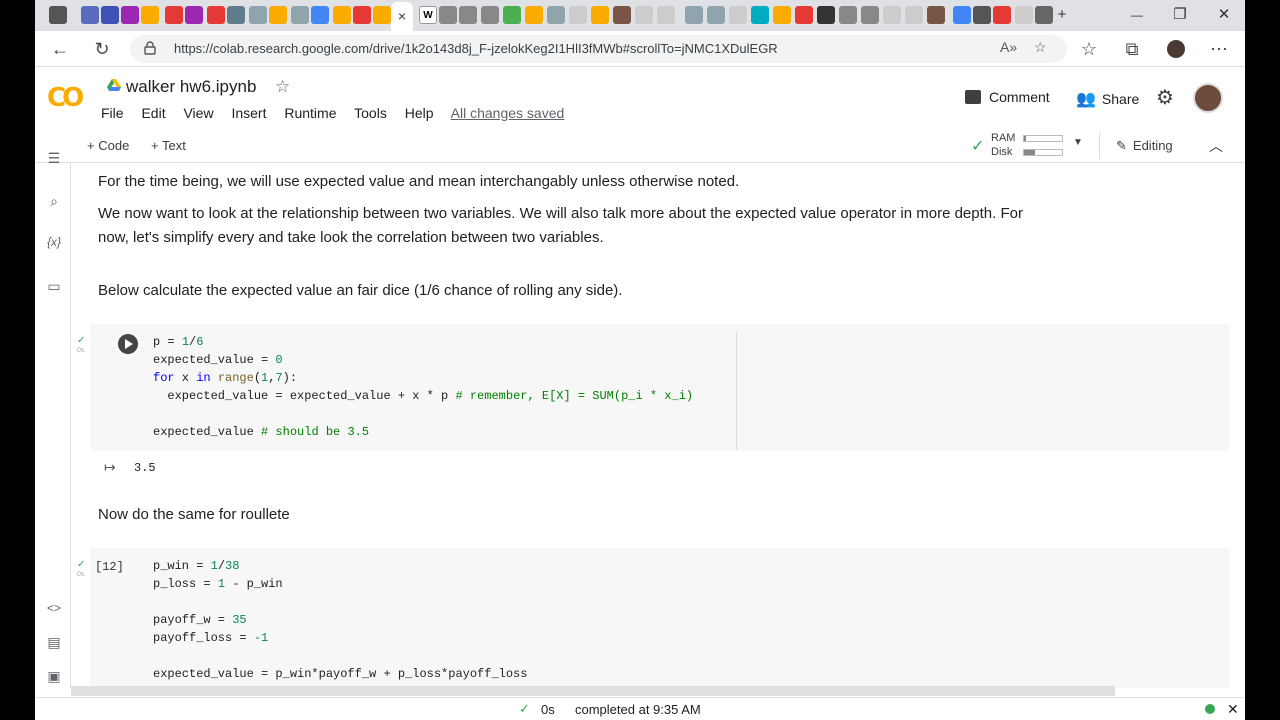 This screenshot has height=720, width=1280. I want to click on search-icon: ⌕, so click(54, 202).